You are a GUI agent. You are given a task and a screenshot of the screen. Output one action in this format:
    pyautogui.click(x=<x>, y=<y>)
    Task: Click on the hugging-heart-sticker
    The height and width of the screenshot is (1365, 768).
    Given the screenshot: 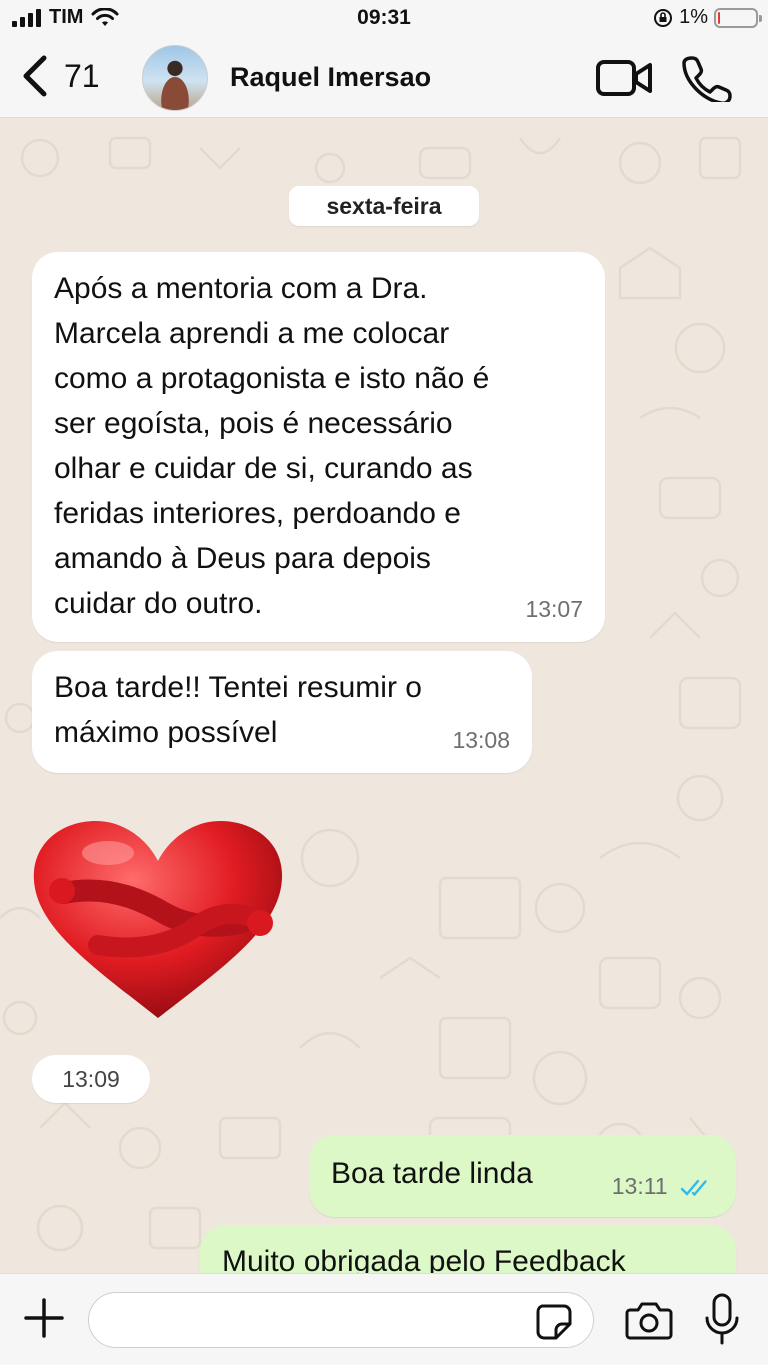 What is the action you would take?
    pyautogui.click(x=158, y=918)
    